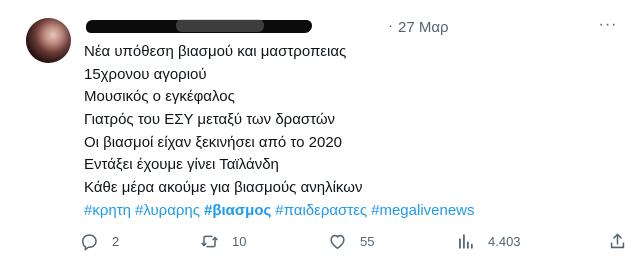  I want to click on heart-icon, so click(337, 241).